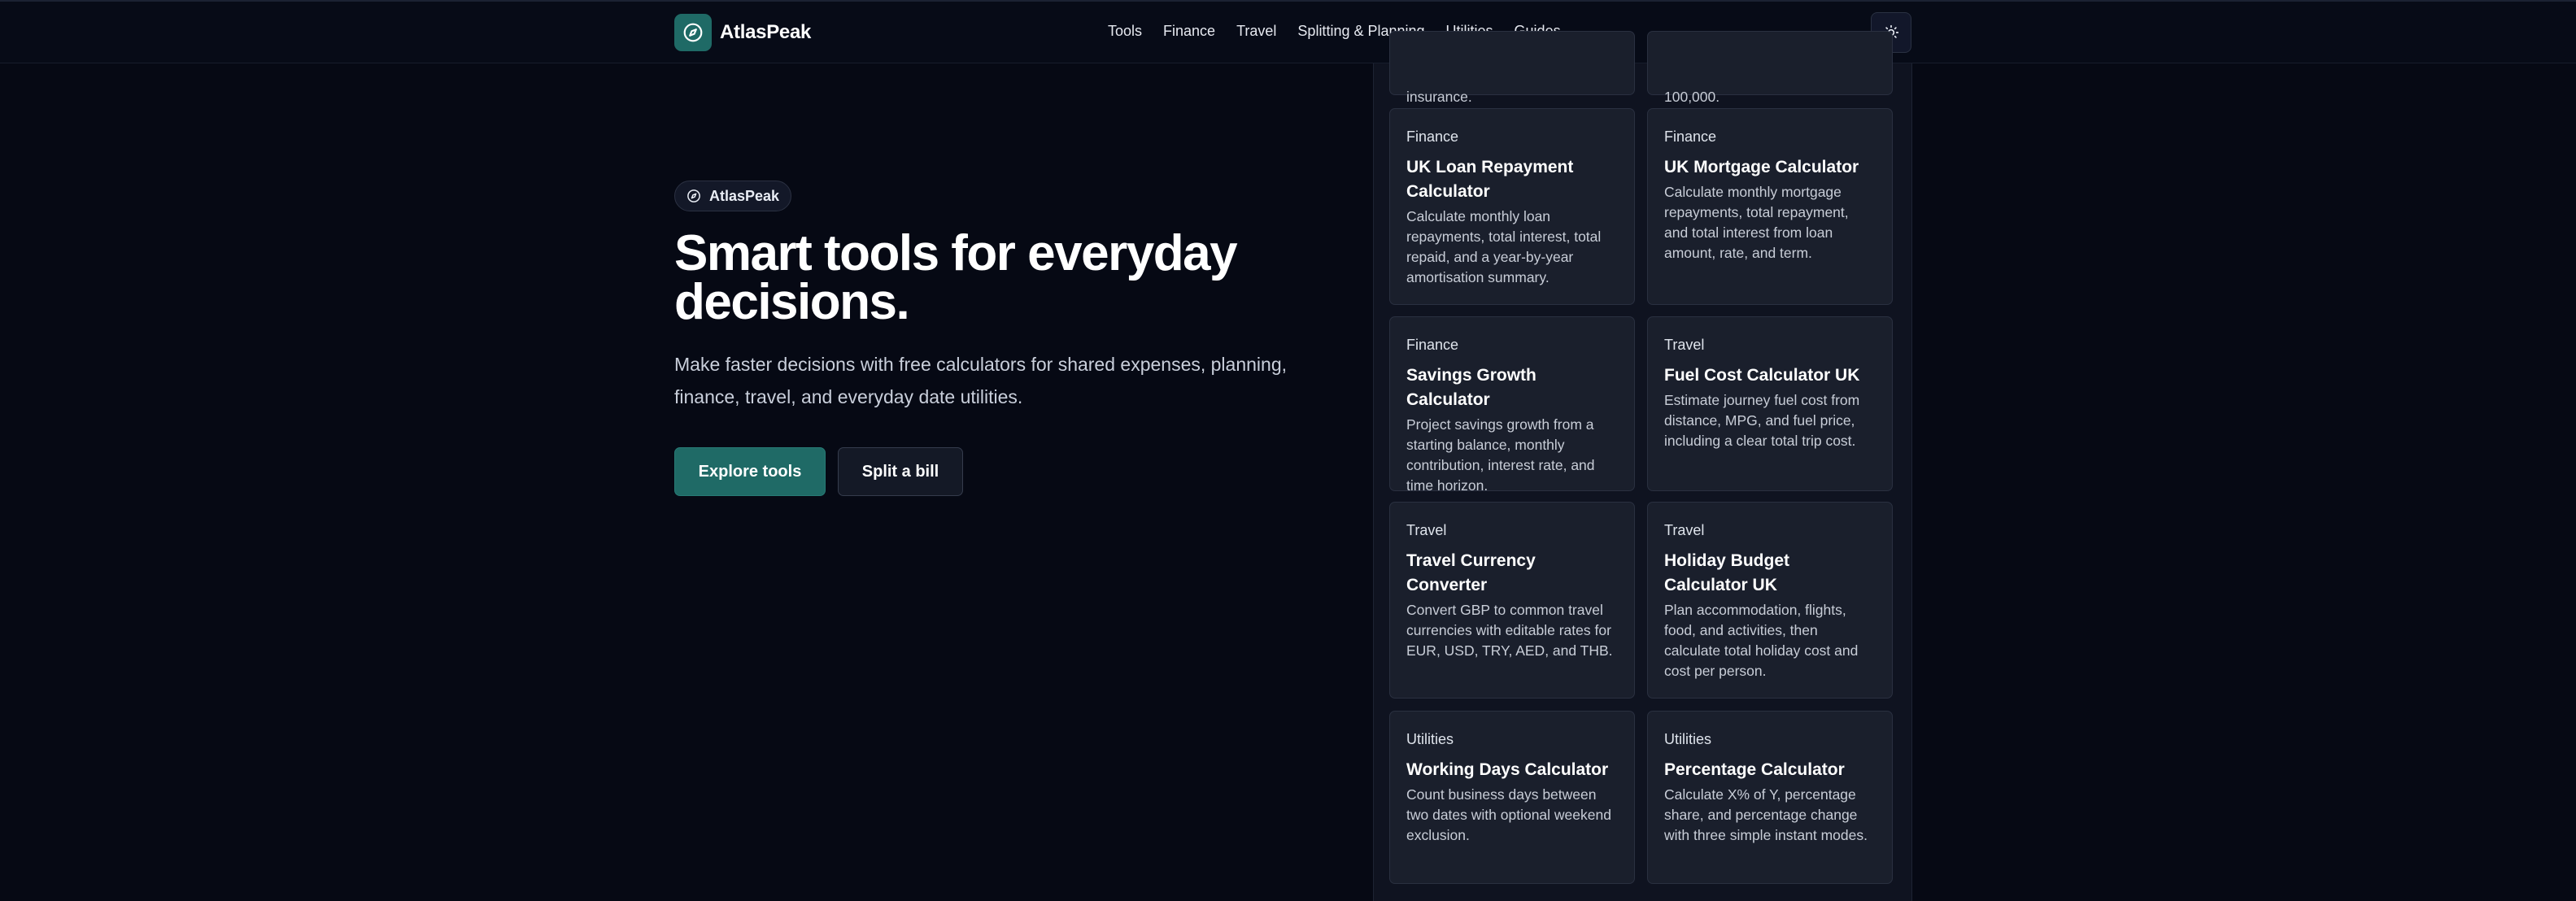 This screenshot has height=901, width=2576. I want to click on tool-card-title: UK Loan Repayment Calculator, so click(1490, 179).